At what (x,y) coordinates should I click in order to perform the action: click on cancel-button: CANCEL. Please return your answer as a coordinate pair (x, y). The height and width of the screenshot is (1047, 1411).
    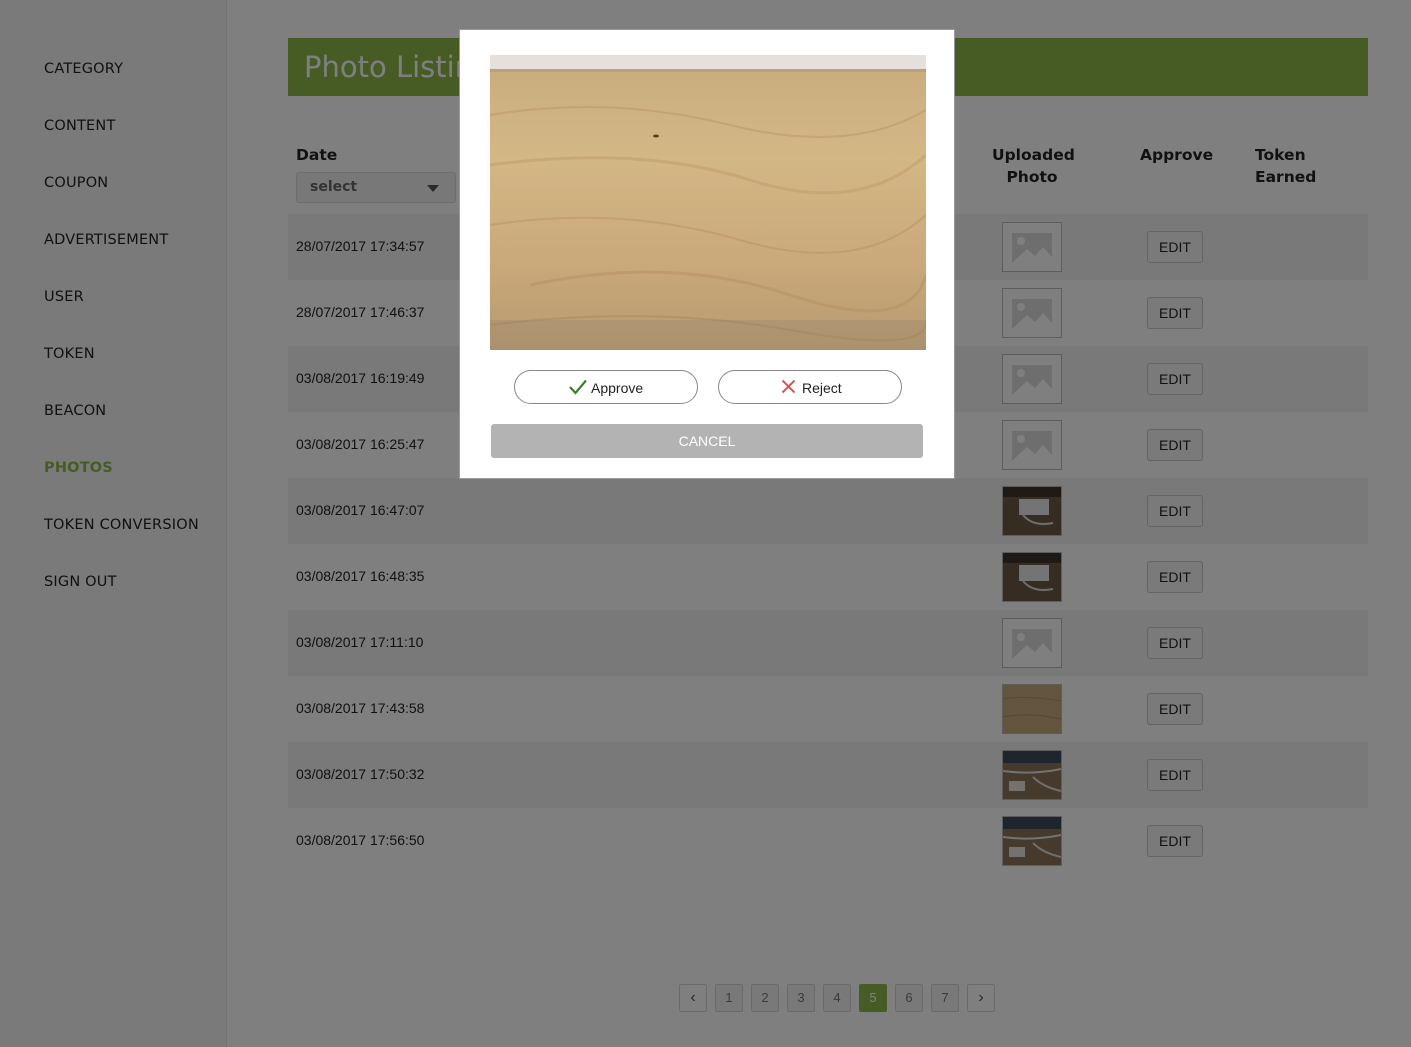
    Looking at the image, I should click on (707, 441).